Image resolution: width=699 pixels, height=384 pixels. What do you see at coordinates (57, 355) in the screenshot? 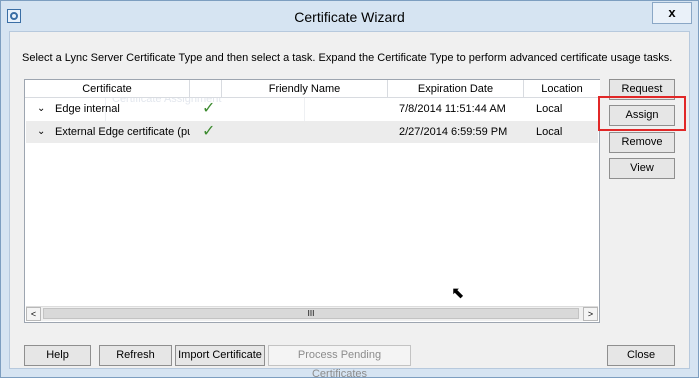
I see `help-button: Help` at bounding box center [57, 355].